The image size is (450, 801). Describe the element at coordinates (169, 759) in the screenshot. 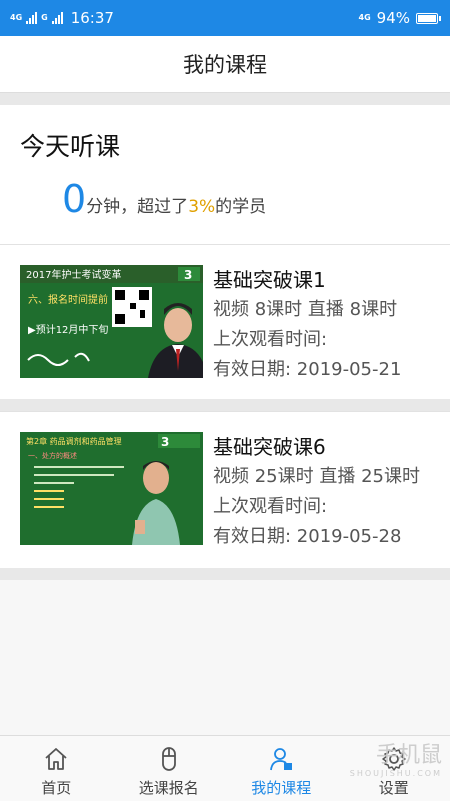

I see `mouse-icon` at that location.